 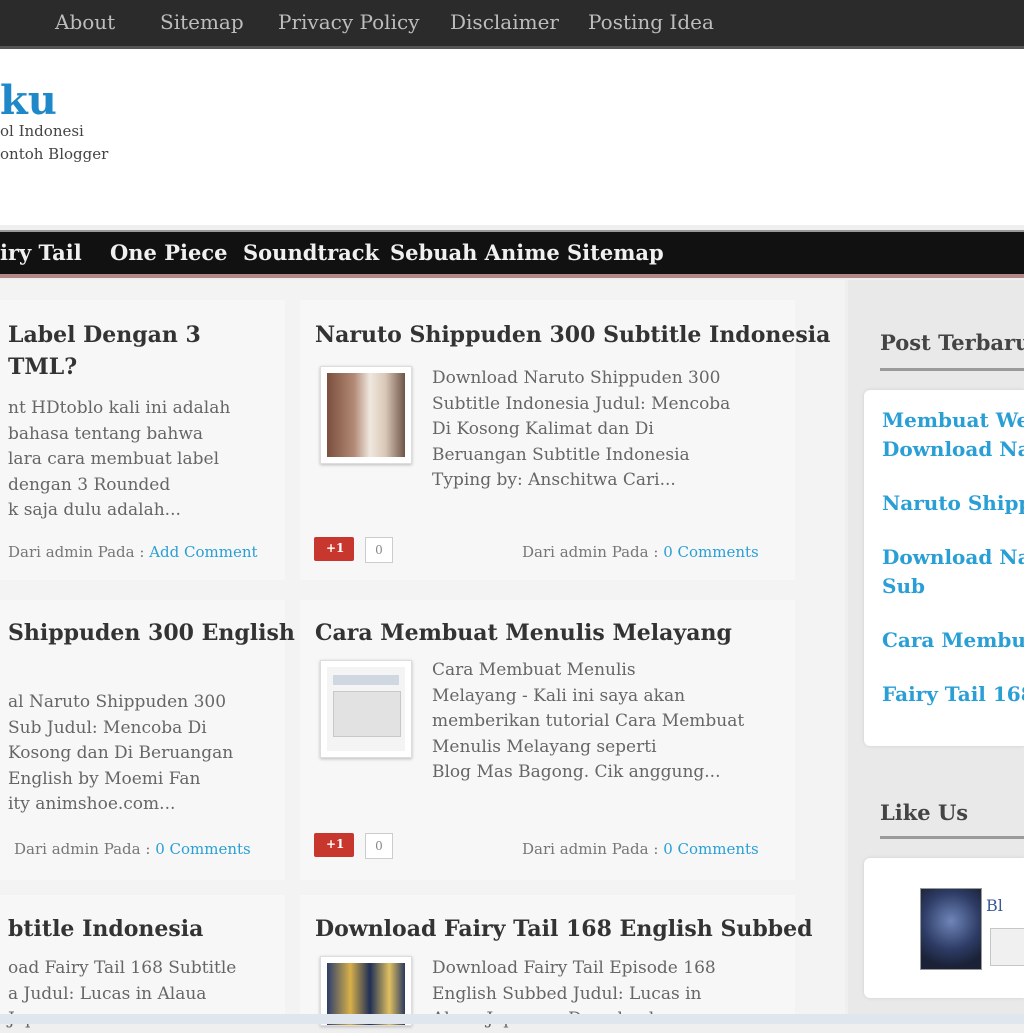 What do you see at coordinates (107, 993) in the screenshot?
I see `snippet-line: a Judul: Lucas in Alaua` at bounding box center [107, 993].